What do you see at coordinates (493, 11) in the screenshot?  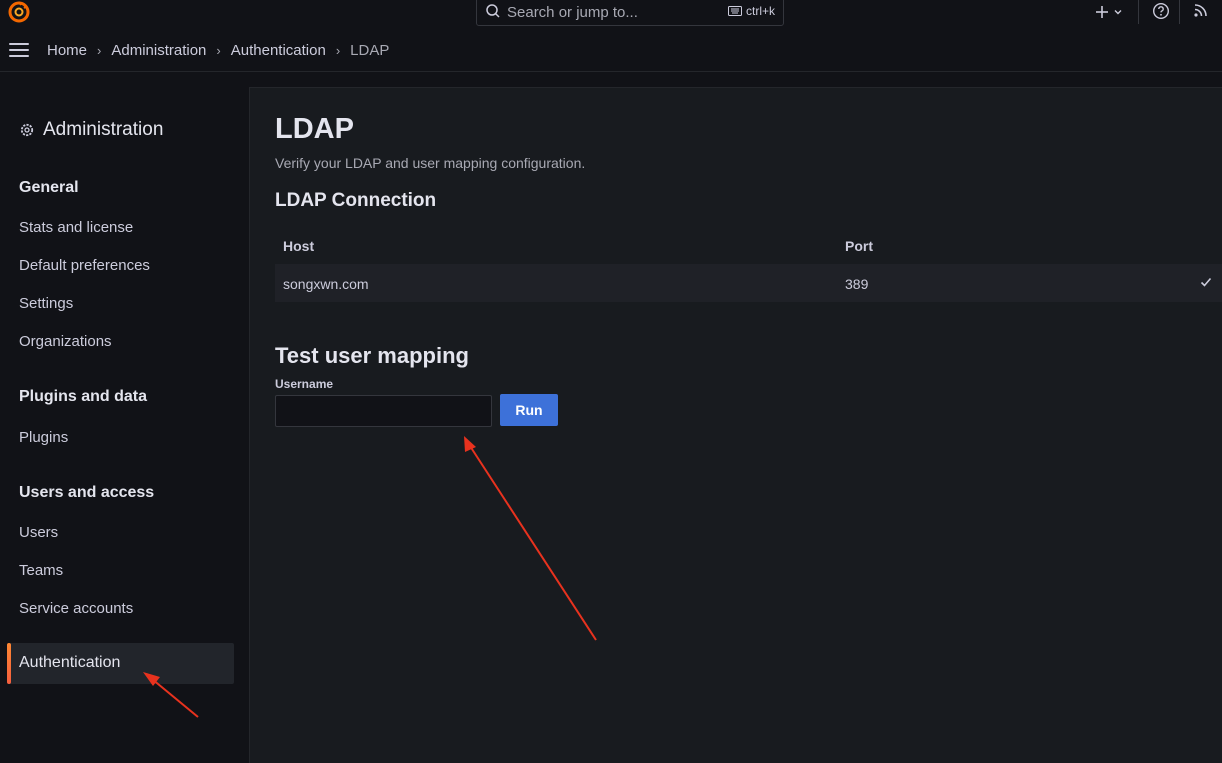 I see `search-icon` at bounding box center [493, 11].